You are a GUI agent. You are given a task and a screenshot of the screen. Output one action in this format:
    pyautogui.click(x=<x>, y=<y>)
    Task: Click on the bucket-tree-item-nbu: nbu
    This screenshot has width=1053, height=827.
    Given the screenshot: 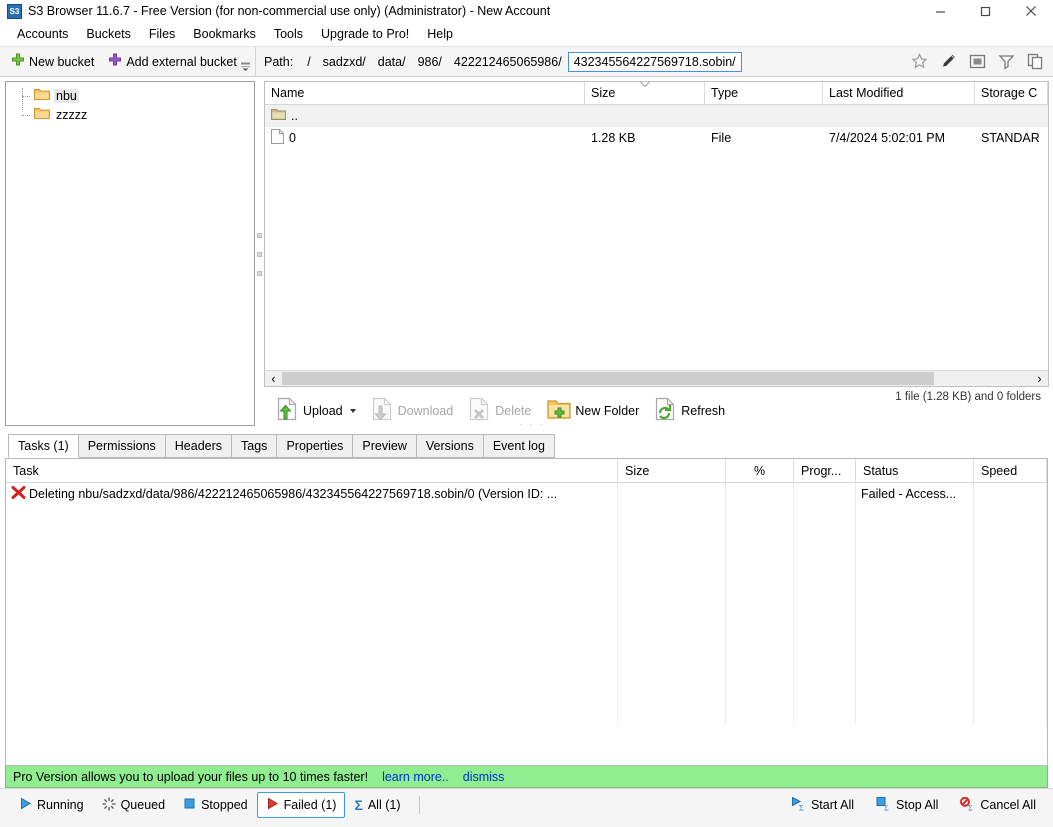 What is the action you would take?
    pyautogui.click(x=130, y=95)
    